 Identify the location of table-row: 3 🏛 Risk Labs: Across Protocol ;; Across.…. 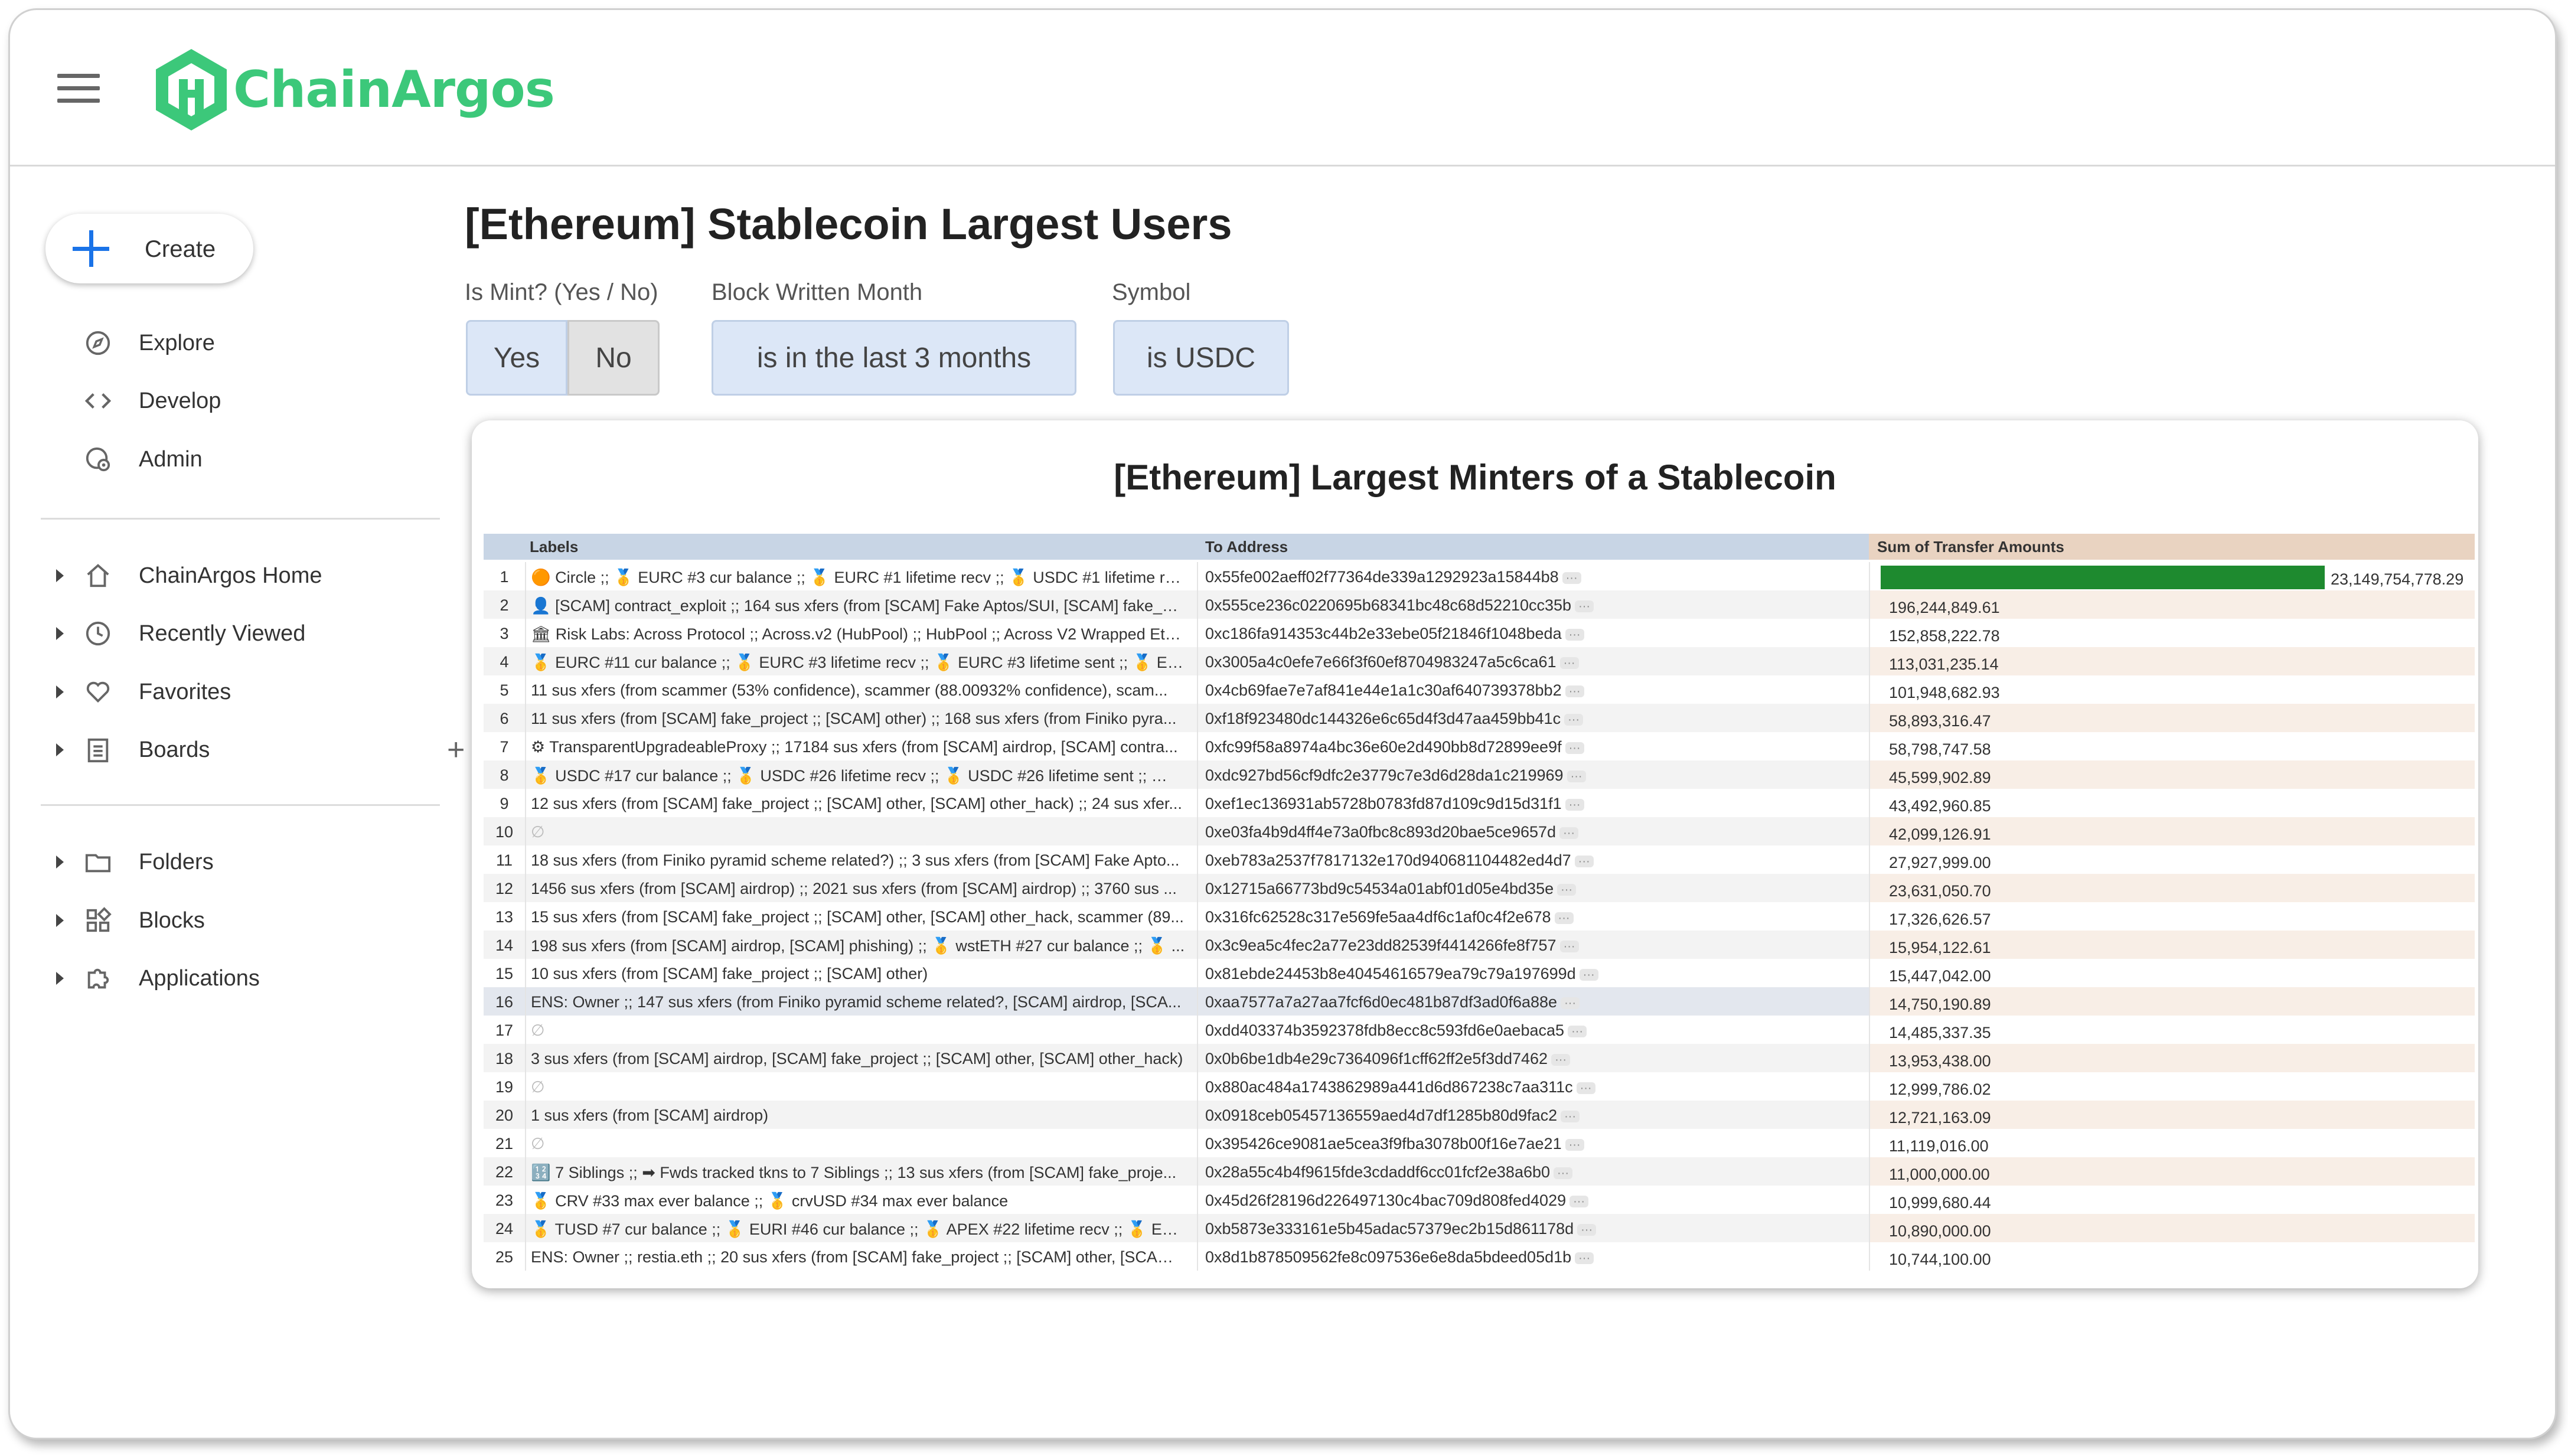
(1480, 633).